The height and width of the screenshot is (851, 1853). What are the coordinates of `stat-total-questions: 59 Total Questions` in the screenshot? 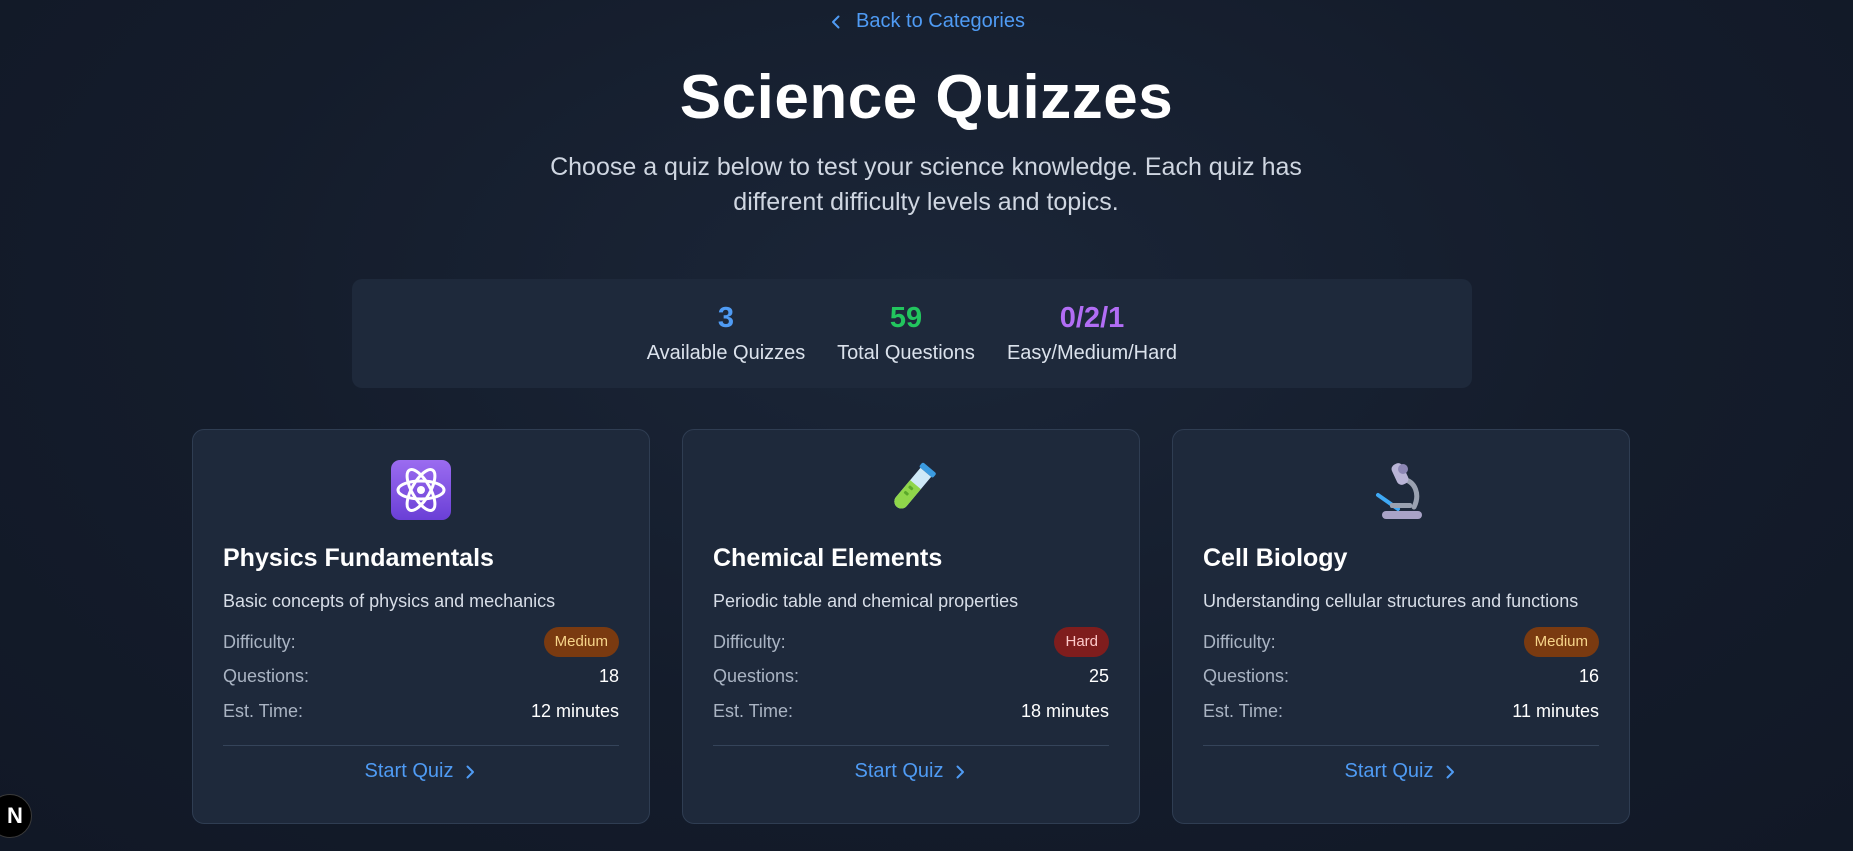 It's located at (906, 333).